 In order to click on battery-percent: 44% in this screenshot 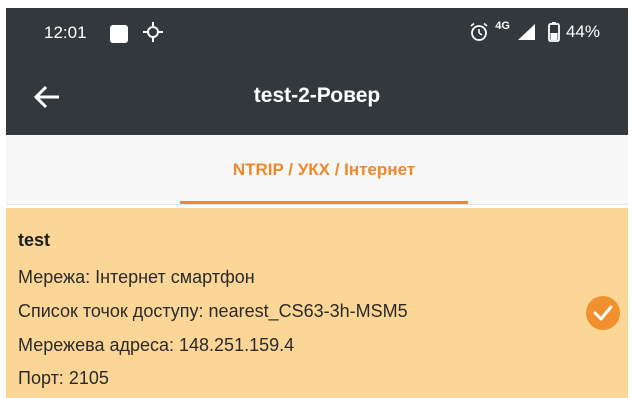, I will do `click(582, 31)`.